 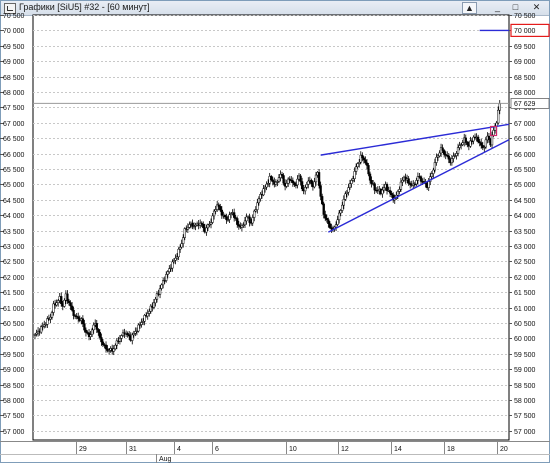 I want to click on last-price-label: 67 629, so click(x=525, y=104).